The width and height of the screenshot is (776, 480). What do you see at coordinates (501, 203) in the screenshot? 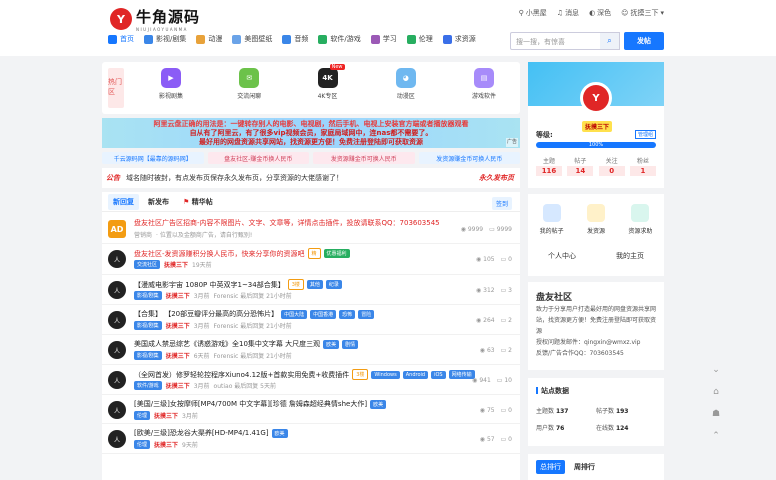
I see `sign-in-button: 签到` at bounding box center [501, 203].